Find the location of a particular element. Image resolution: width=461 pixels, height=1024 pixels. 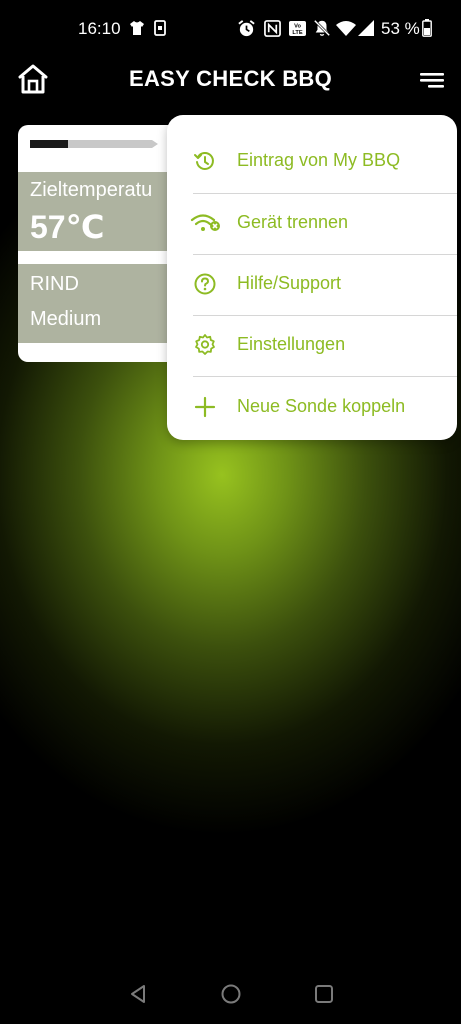

battery-icon is located at coordinates (427, 28).